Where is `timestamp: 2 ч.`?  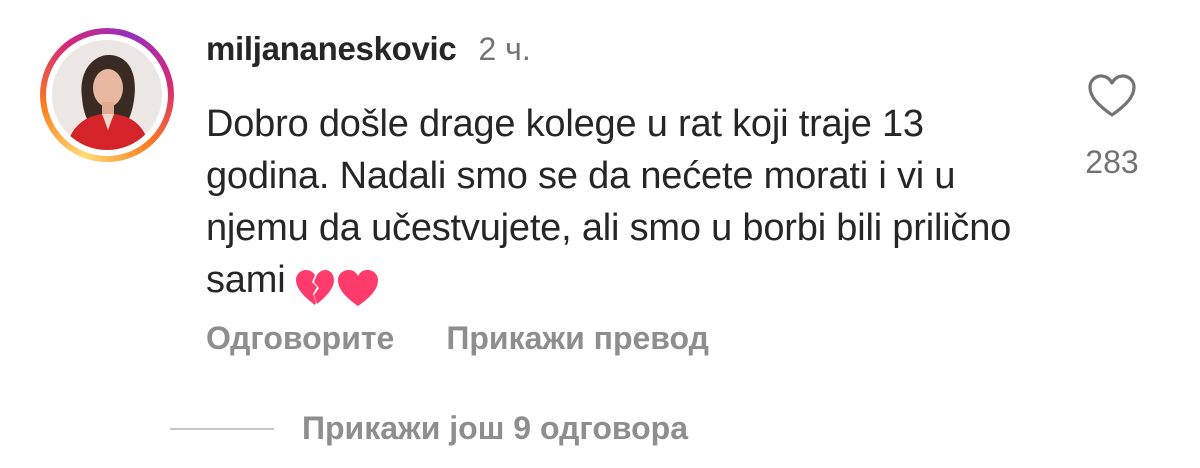 timestamp: 2 ч. is located at coordinates (504, 49).